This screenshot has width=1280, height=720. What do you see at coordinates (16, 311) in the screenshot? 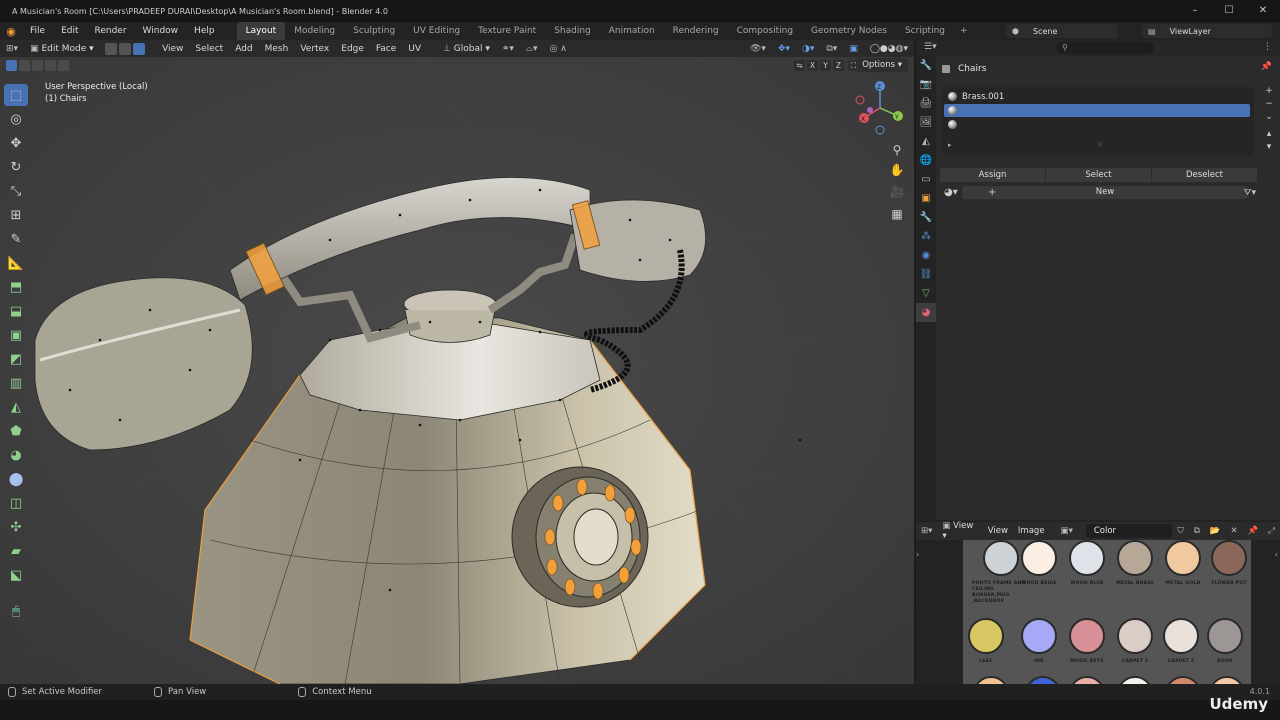
I see `extrude-tool-icon: ⬓` at bounding box center [16, 311].